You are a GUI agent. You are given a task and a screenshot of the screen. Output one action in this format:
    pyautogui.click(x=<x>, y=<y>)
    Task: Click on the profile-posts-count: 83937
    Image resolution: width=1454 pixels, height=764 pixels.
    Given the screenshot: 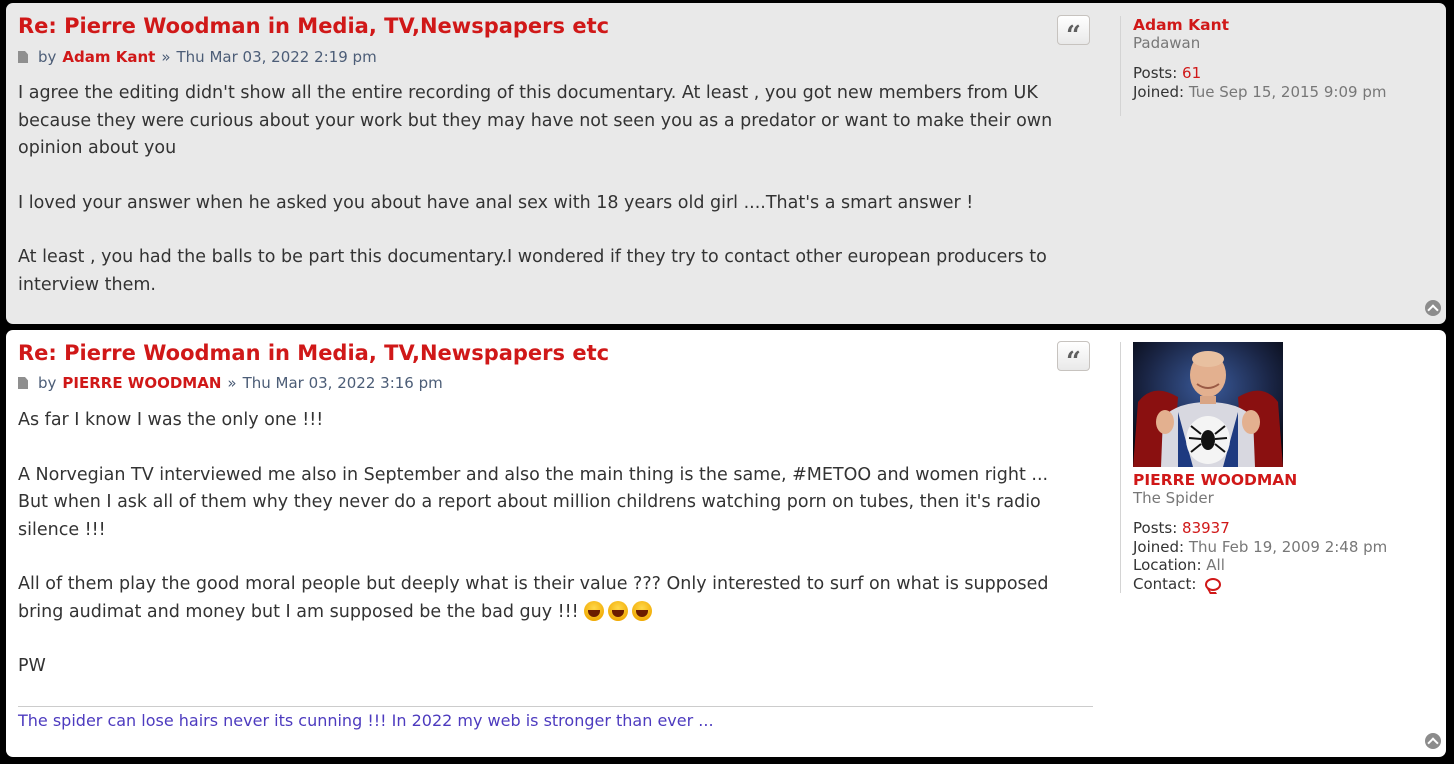 What is the action you would take?
    pyautogui.click(x=1206, y=528)
    